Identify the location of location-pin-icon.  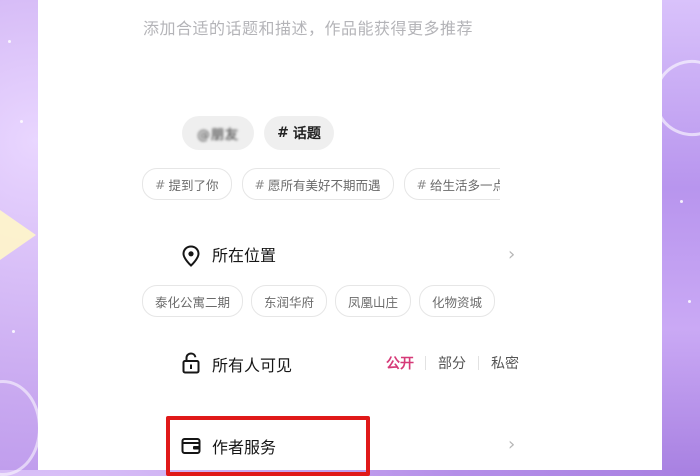
(191, 258).